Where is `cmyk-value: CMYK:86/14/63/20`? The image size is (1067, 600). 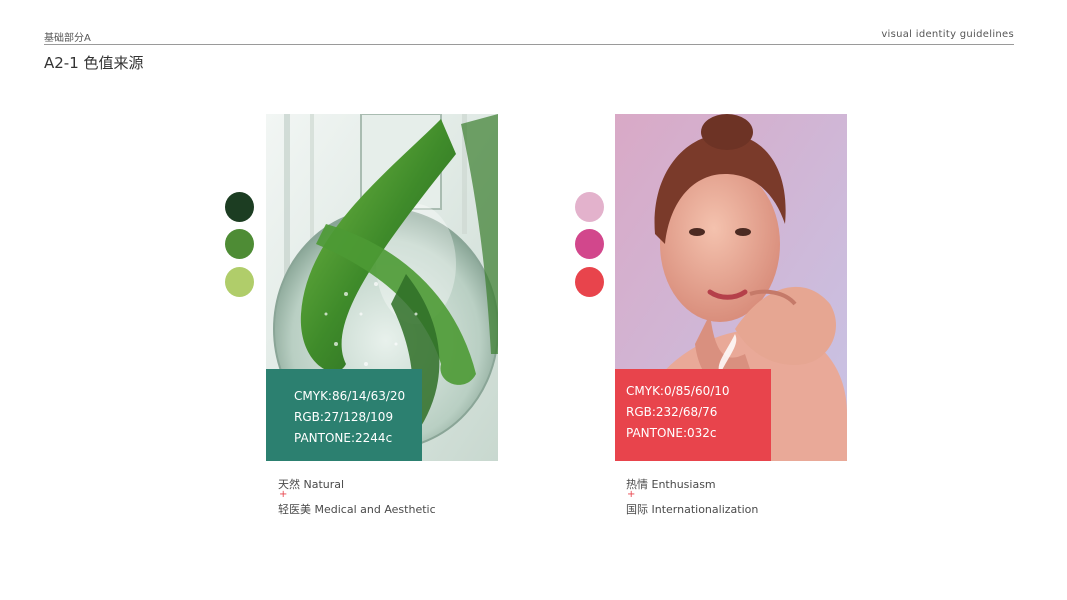
cmyk-value: CMYK:86/14/63/20 is located at coordinates (350, 396).